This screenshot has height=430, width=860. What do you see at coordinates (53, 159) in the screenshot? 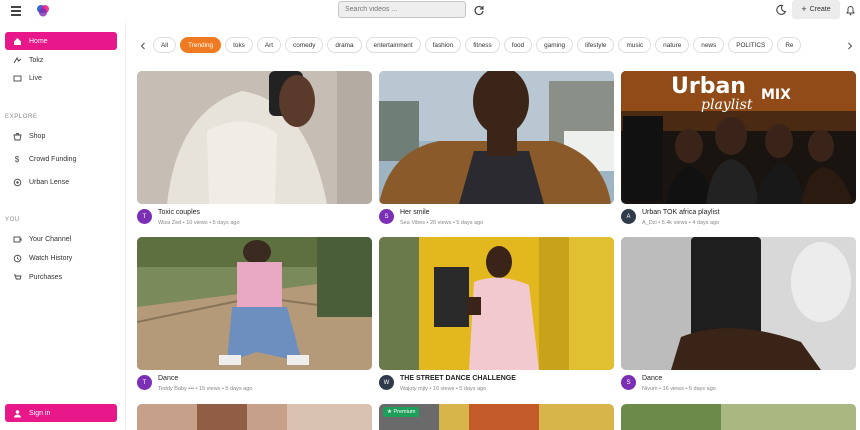
I see `sidebar-item-label: Crowd Funding` at bounding box center [53, 159].